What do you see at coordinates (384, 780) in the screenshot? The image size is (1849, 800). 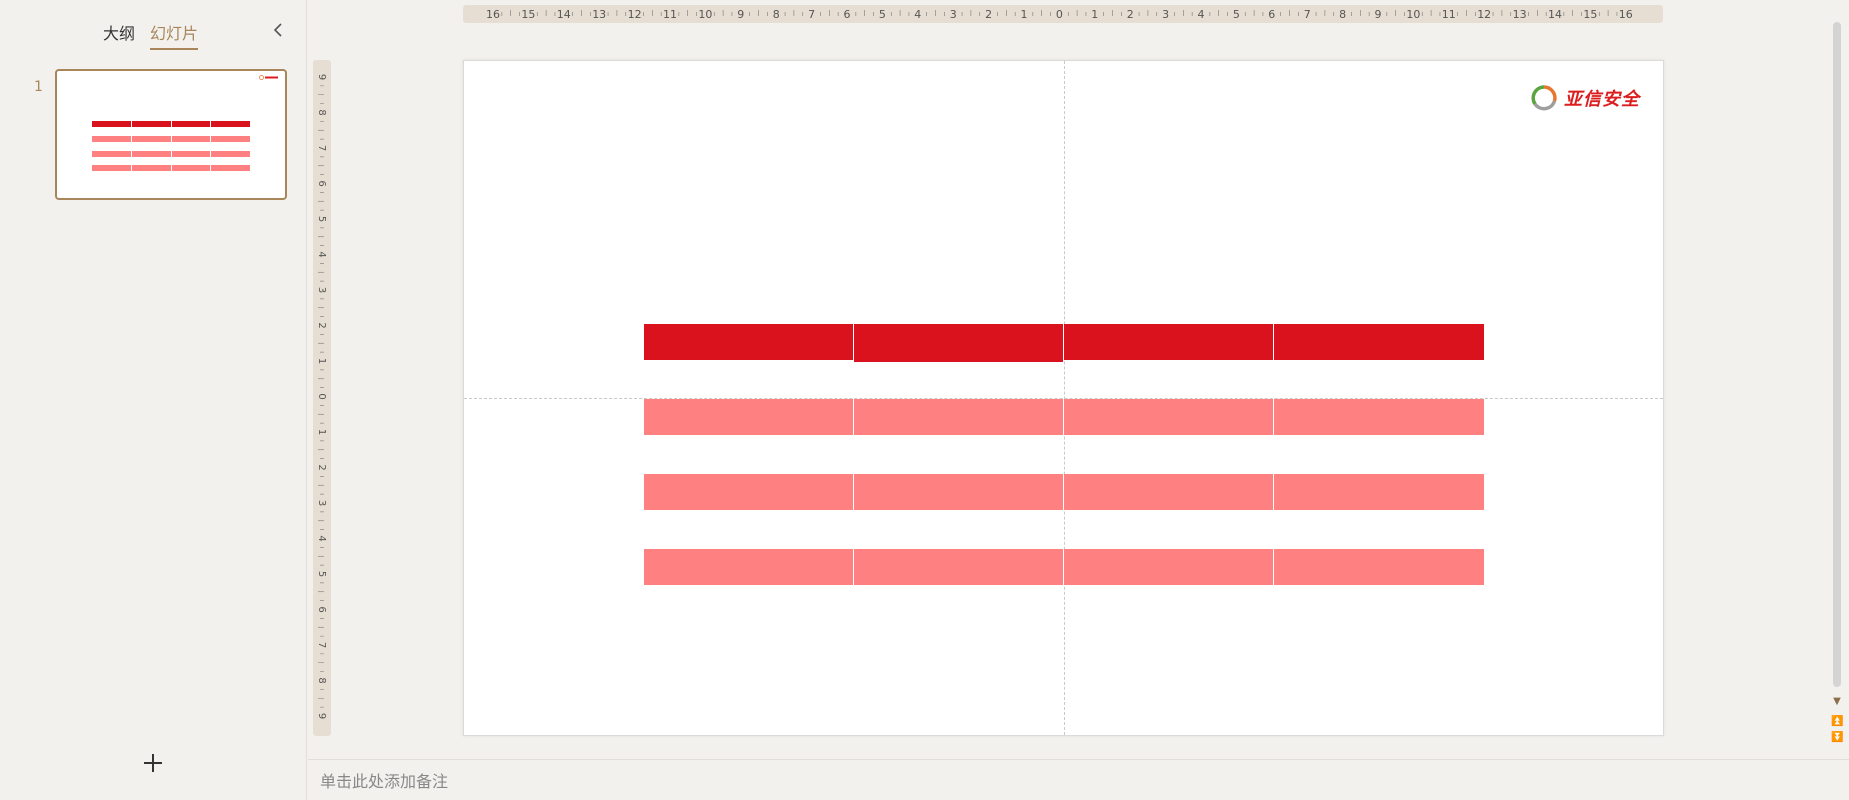 I see `notes-placeholder: 单击此处添加备注` at bounding box center [384, 780].